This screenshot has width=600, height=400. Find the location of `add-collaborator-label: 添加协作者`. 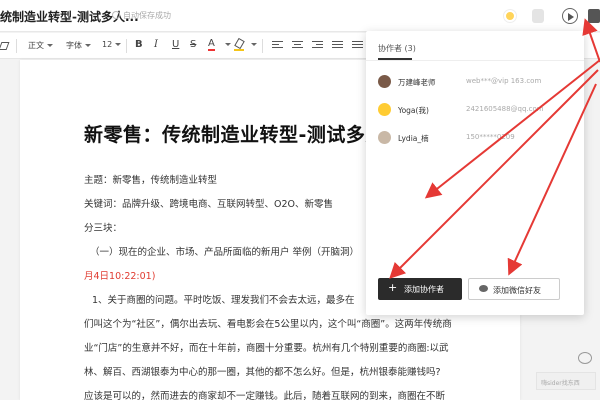

add-collaborator-label: 添加协作者 is located at coordinates (424, 289).